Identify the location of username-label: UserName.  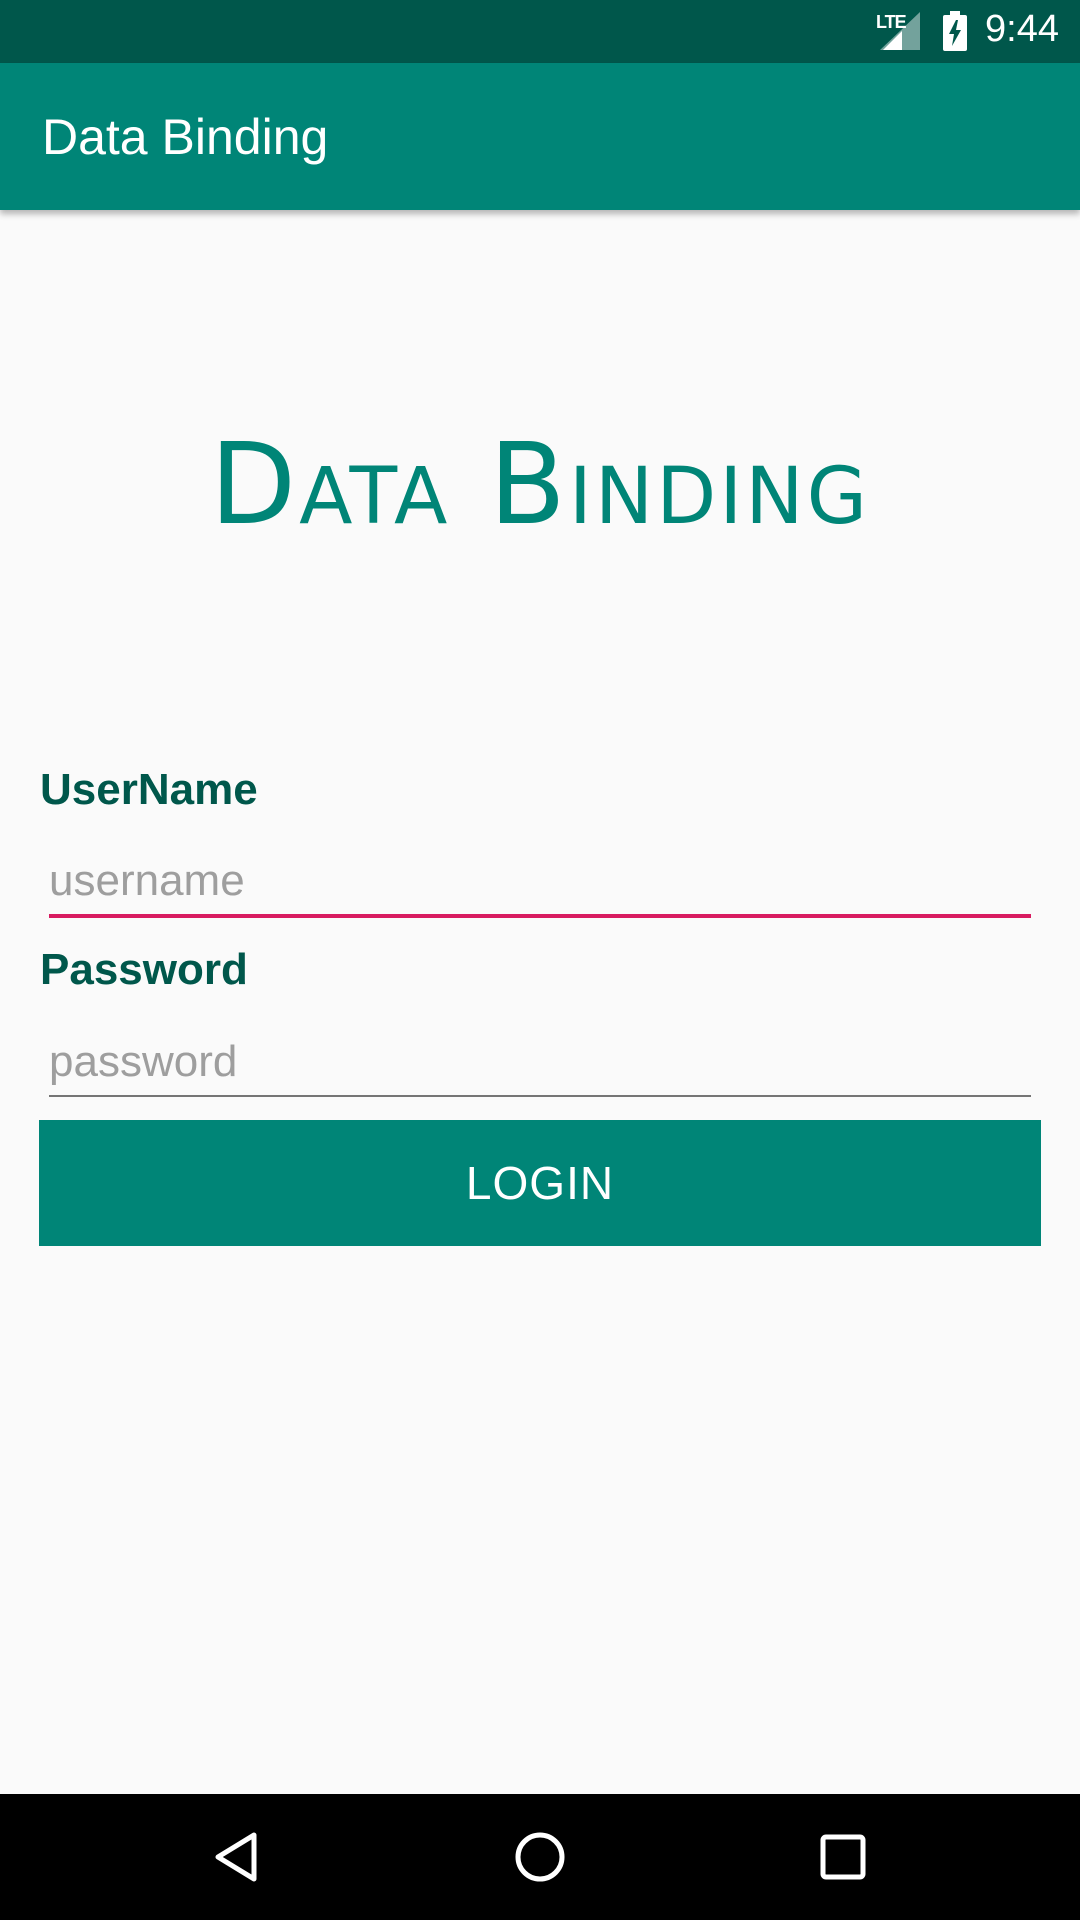
(149, 789).